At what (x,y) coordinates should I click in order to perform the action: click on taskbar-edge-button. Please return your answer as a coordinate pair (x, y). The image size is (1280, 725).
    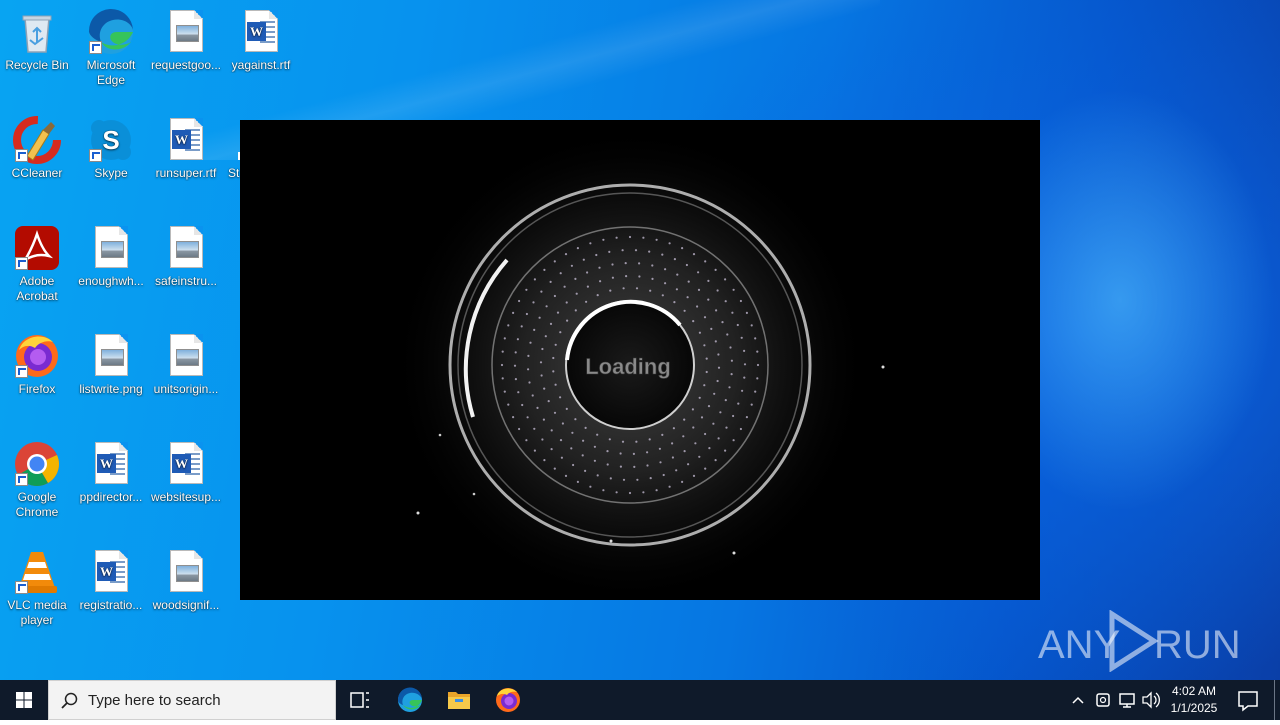
    Looking at the image, I should click on (410, 700).